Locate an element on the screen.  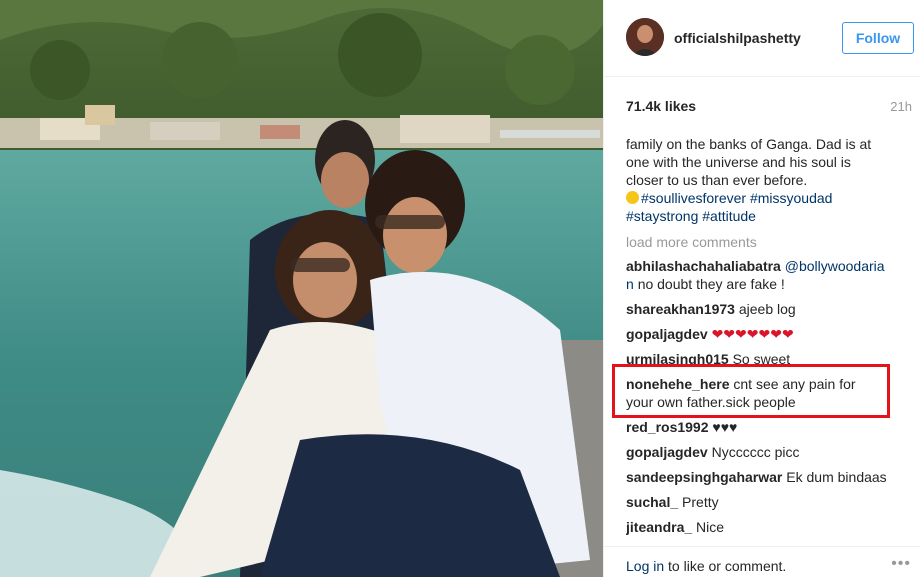
post-footer: Log in to like or comment. ••• is located at coordinates (762, 561).